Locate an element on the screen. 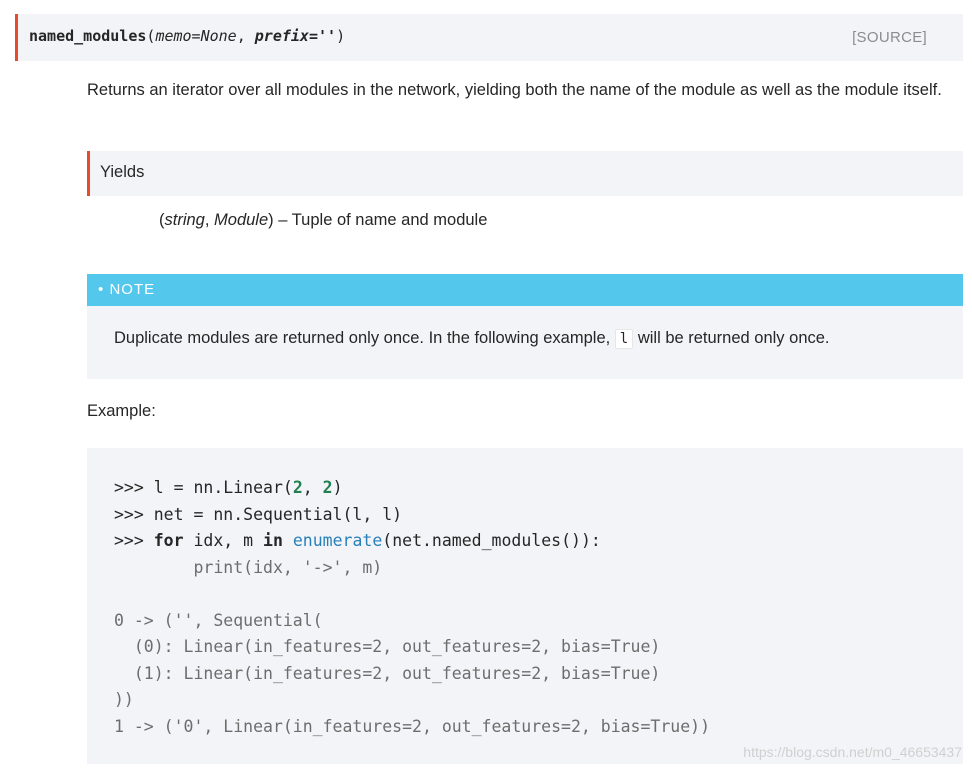  param-memo: memo=None is located at coordinates (196, 36).